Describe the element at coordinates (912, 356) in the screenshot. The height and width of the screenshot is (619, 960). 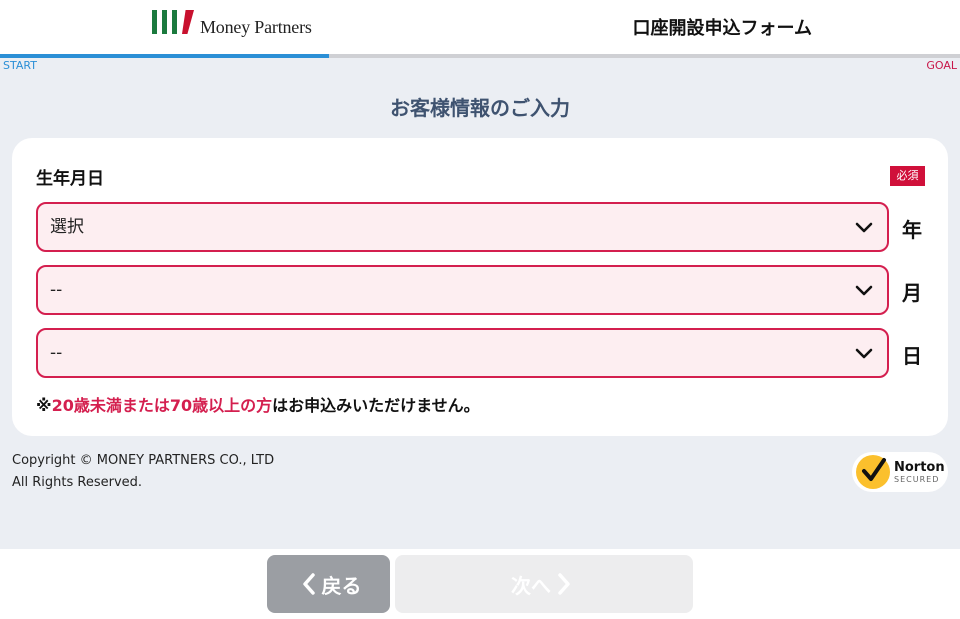
I see `day-unit-label: 日` at that location.